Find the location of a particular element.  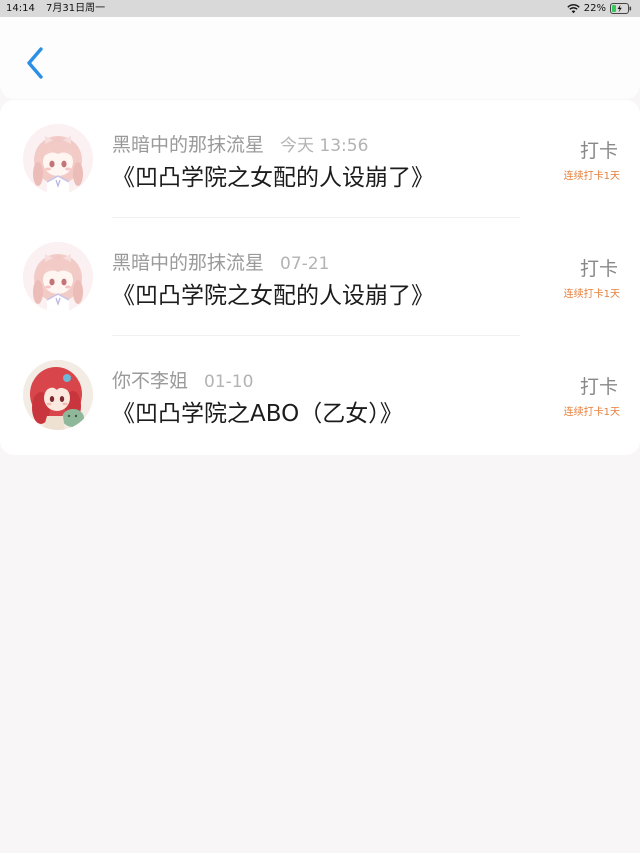

chevron-left-icon is located at coordinates (35, 65).